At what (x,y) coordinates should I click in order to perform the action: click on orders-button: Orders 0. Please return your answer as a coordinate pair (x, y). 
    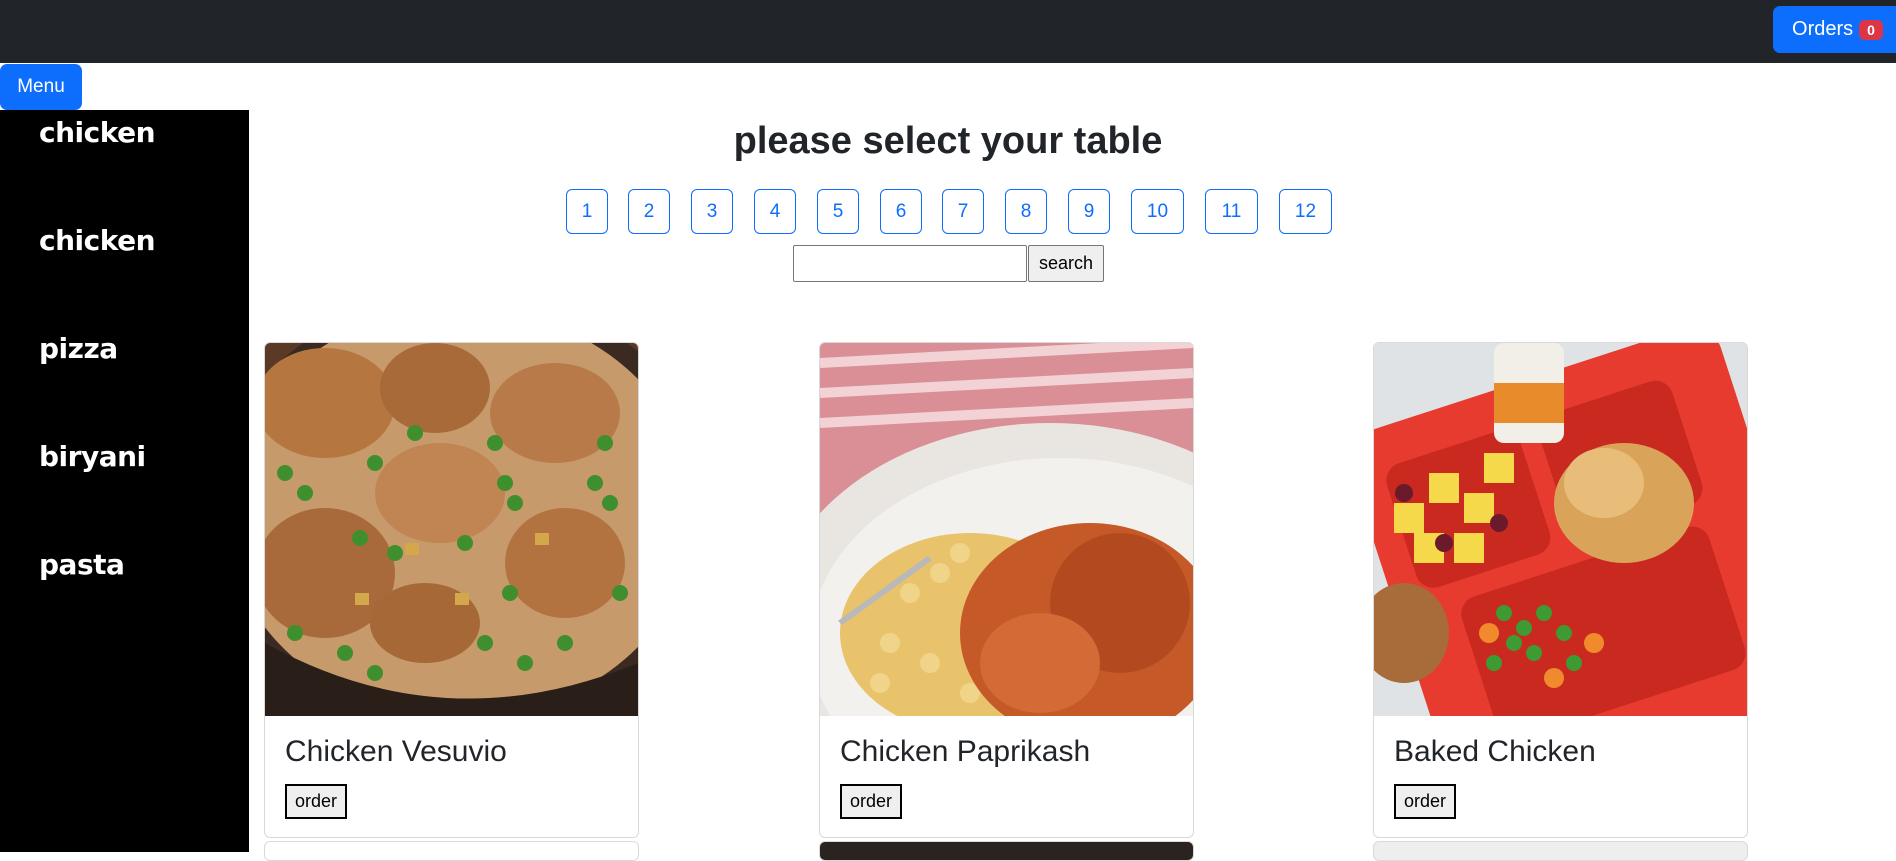
    Looking at the image, I should click on (1834, 29).